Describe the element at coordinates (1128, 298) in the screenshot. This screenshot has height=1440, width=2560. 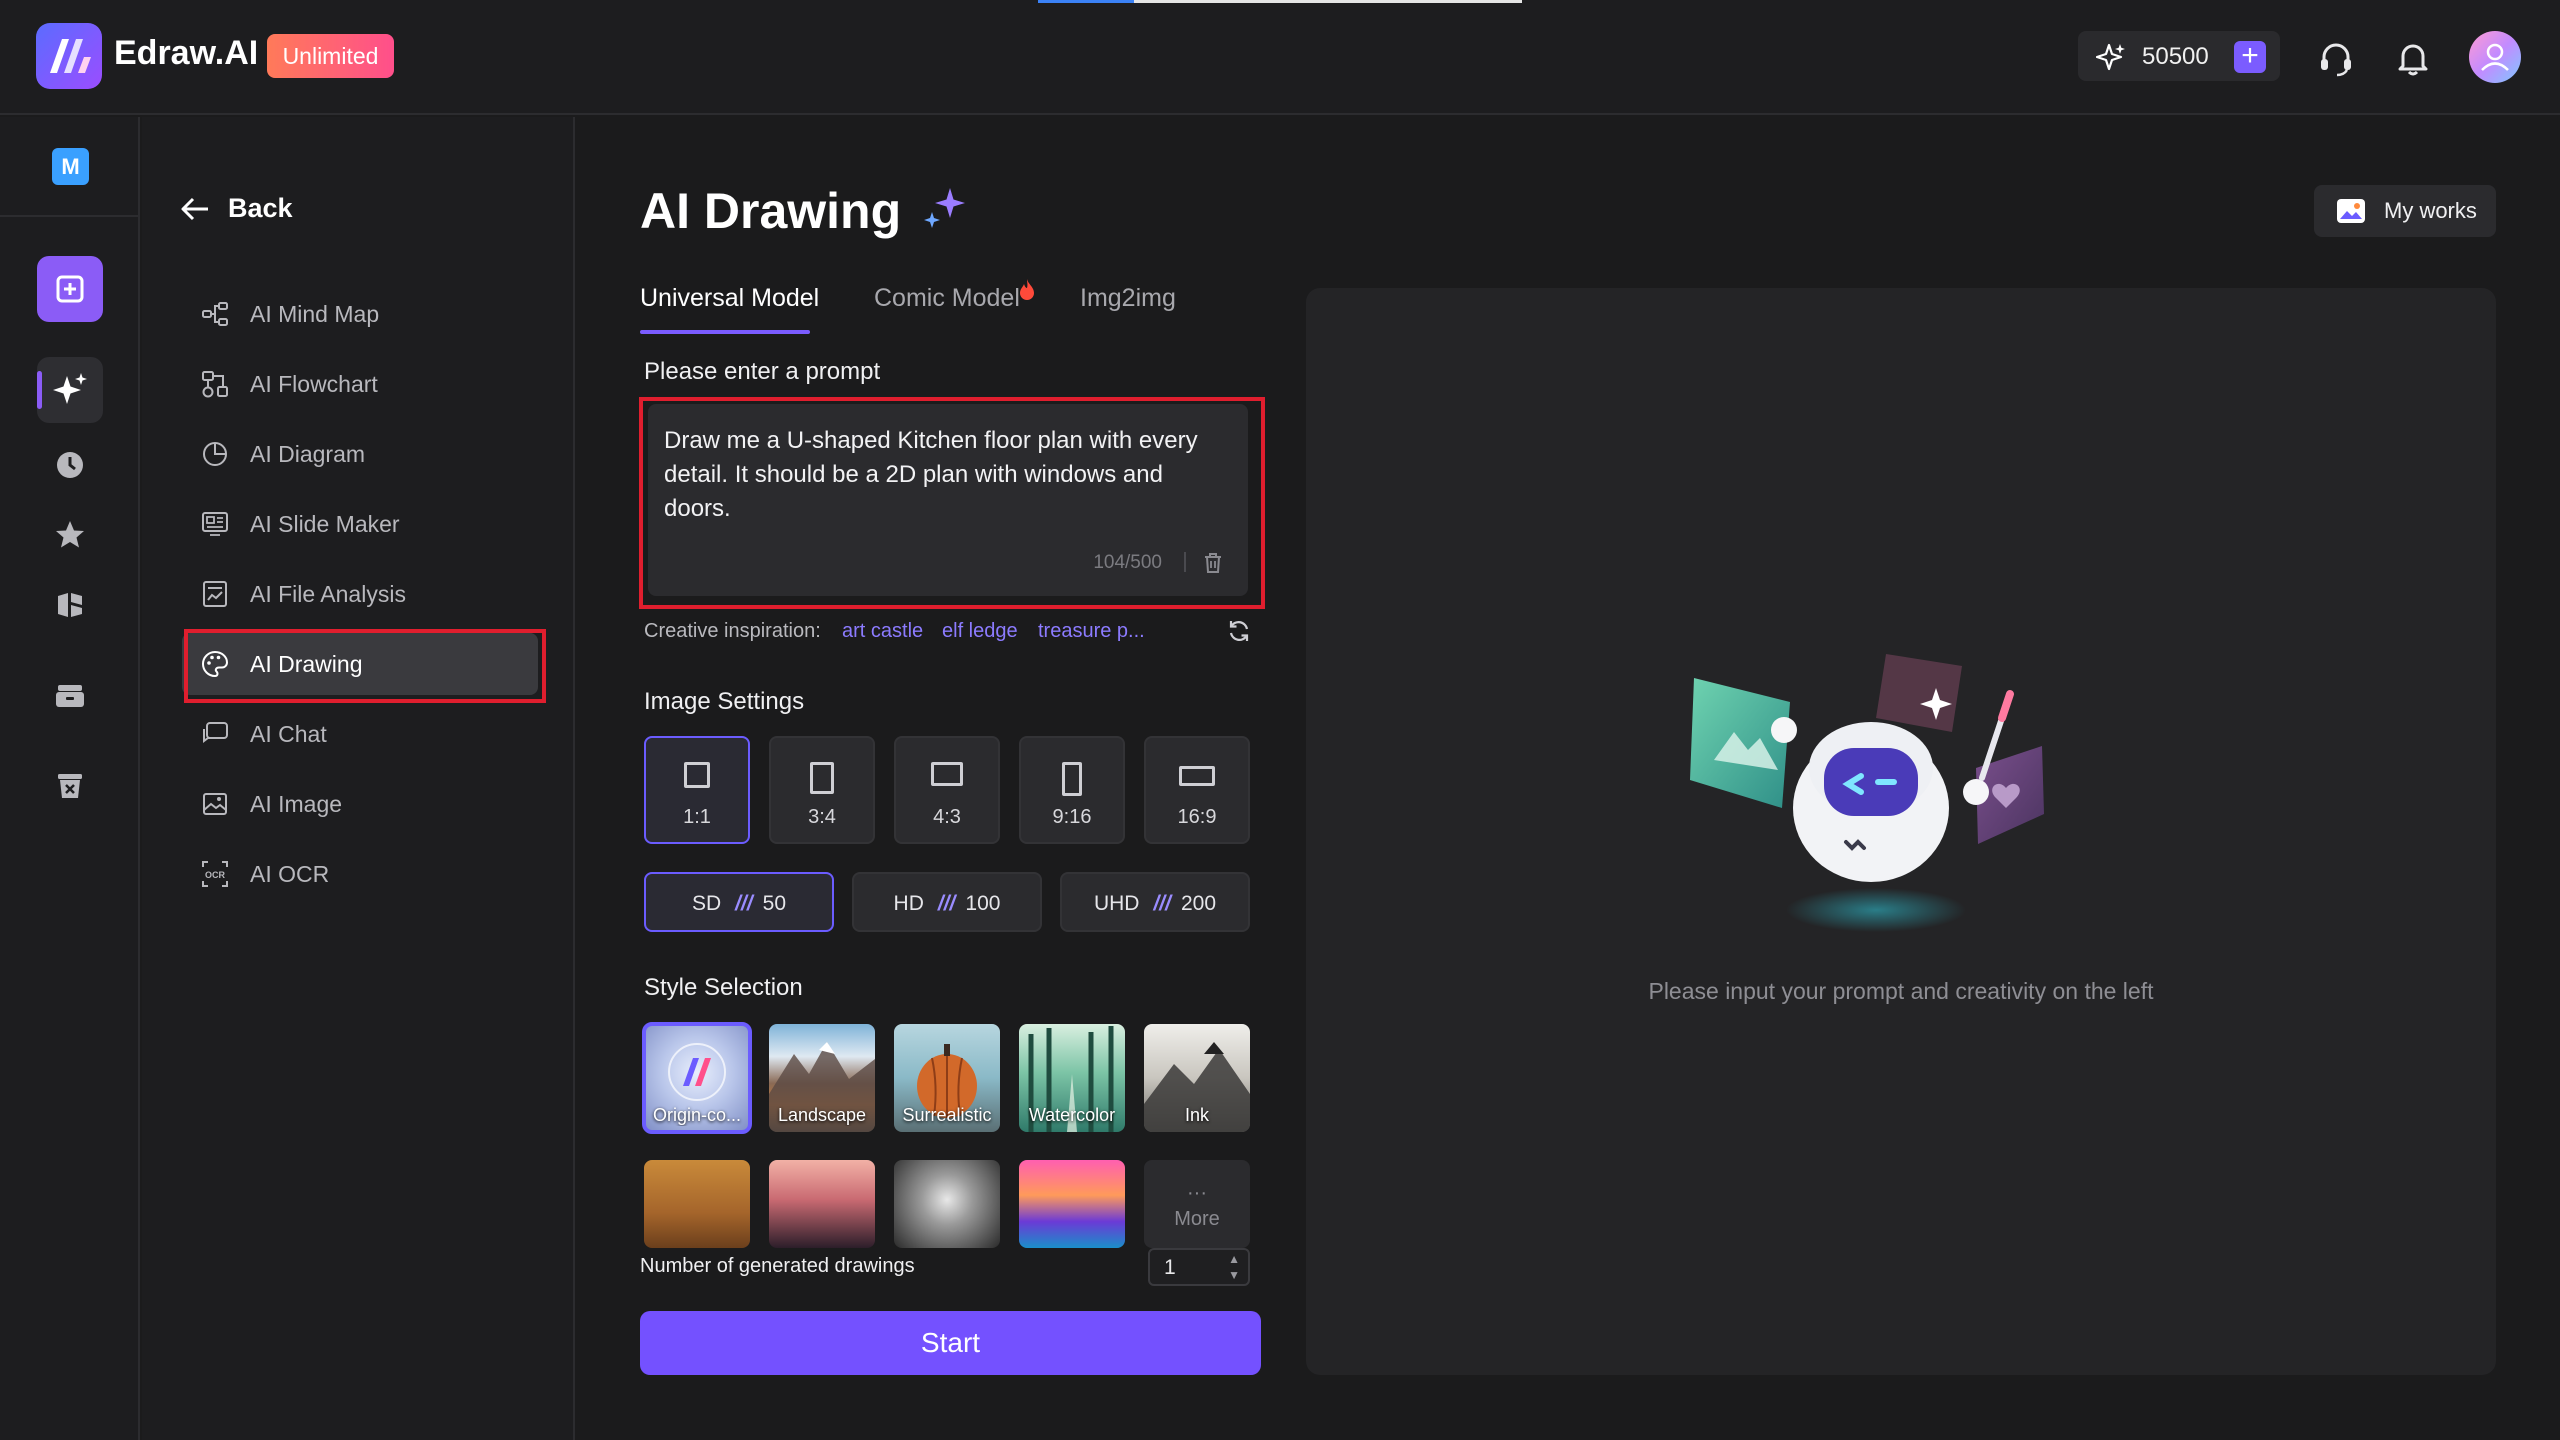
I see `tab-img2img: Img2img` at that location.